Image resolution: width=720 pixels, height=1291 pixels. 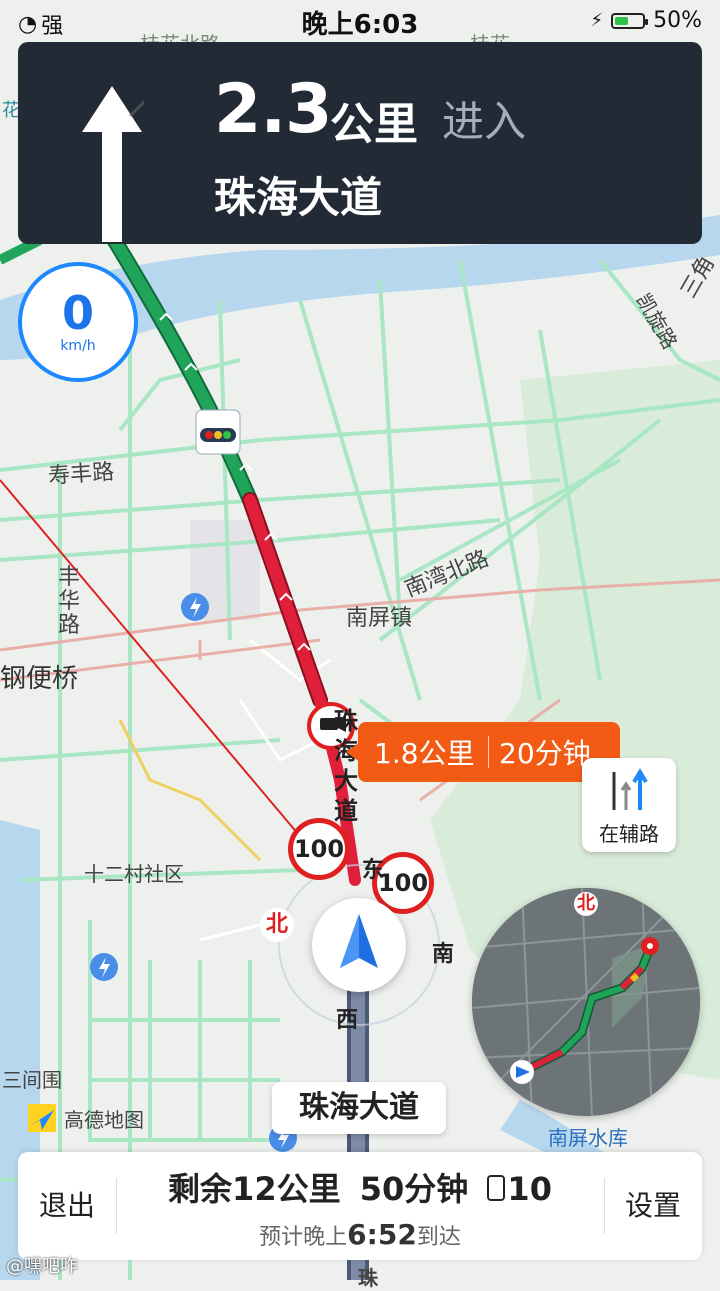 What do you see at coordinates (134, 874) in the screenshot?
I see `map-label-shiercun: 十二村社区` at bounding box center [134, 874].